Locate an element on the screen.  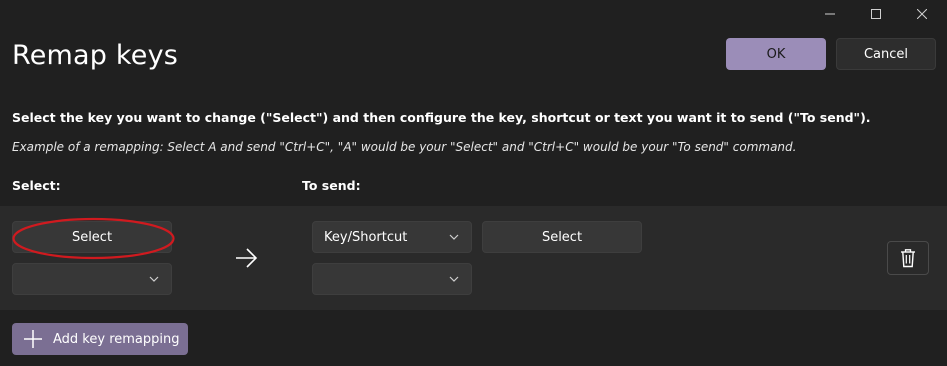
page-title: Remap keys is located at coordinates (95, 55).